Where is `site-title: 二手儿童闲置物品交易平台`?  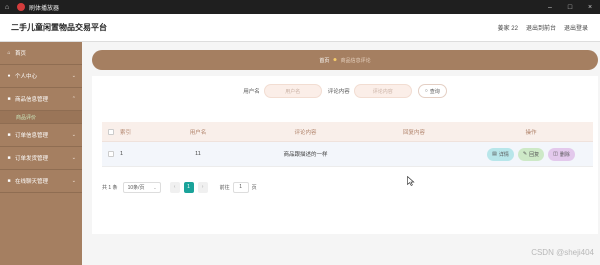 site-title: 二手儿童闲置物品交易平台 is located at coordinates (59, 27).